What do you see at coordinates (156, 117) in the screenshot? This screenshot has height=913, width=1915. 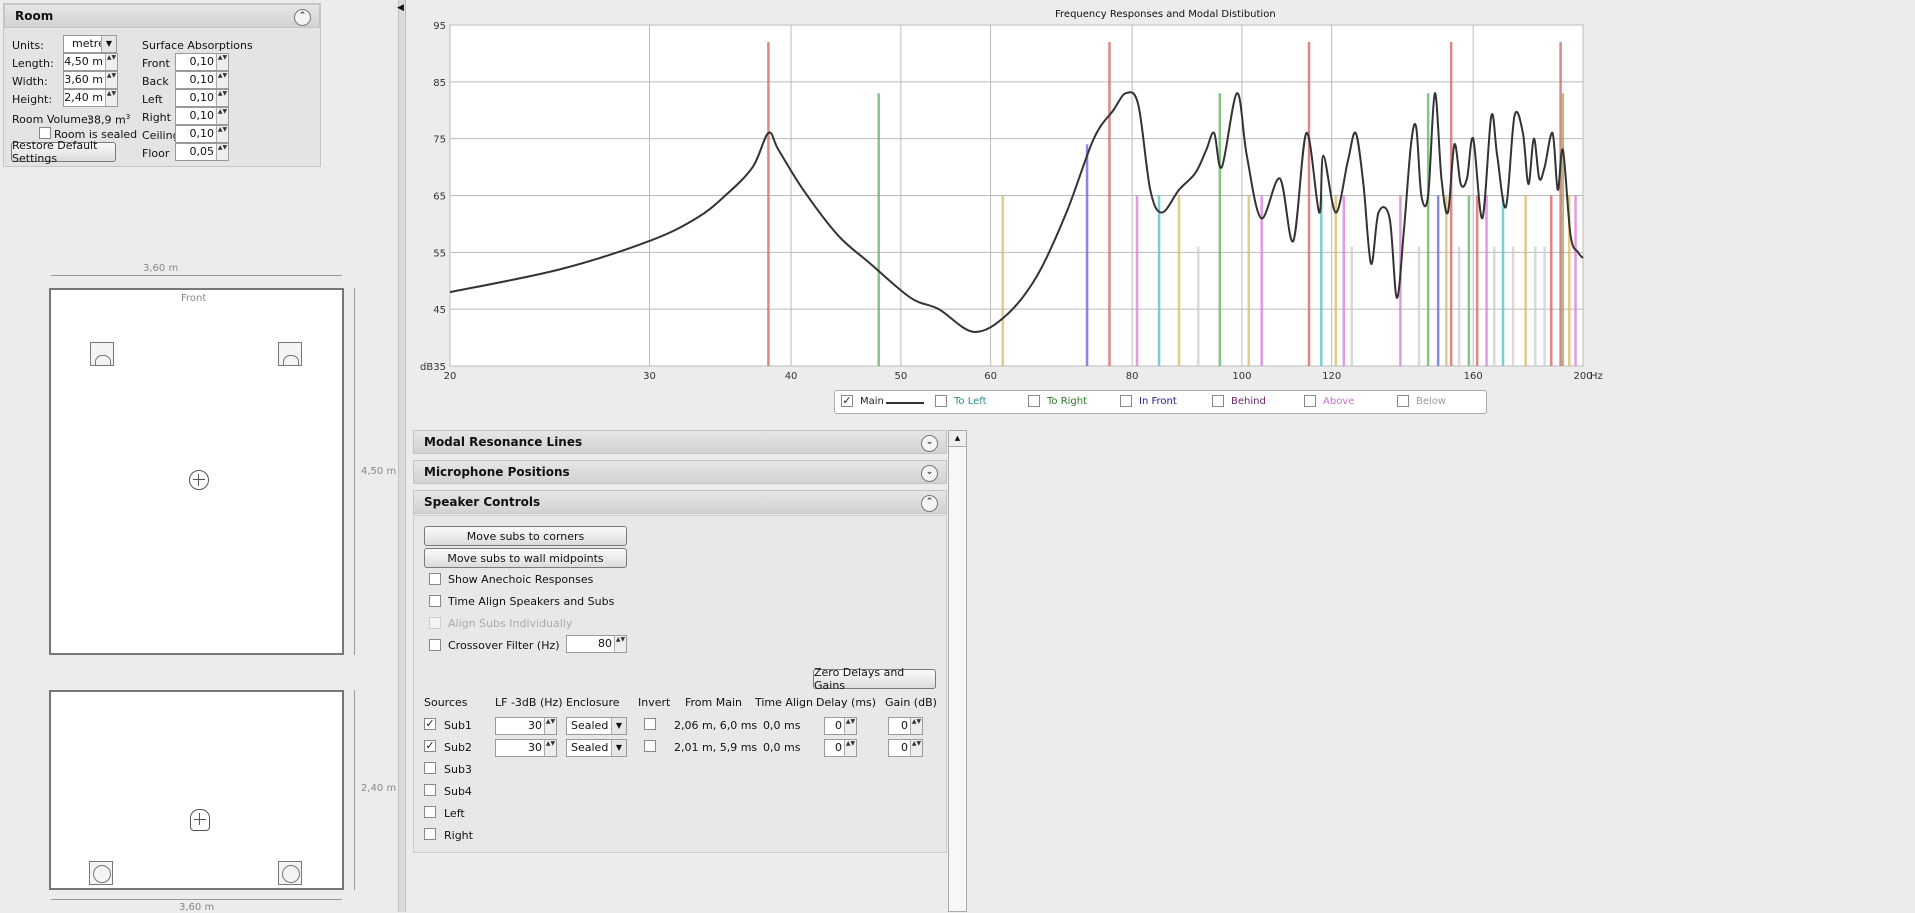 I see `surface-label-3: Right` at bounding box center [156, 117].